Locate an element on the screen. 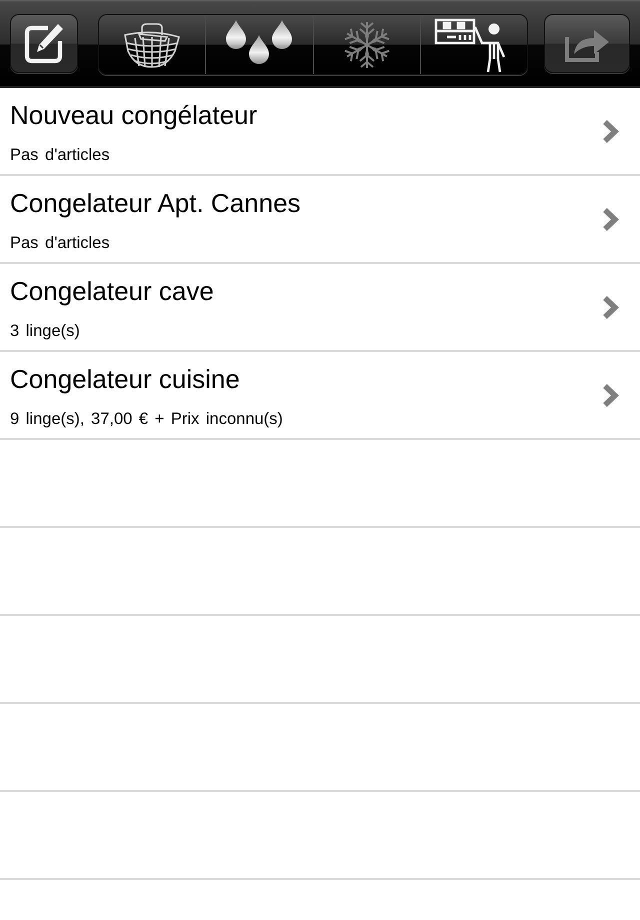 The image size is (640, 920). row-title: Congelateur cuisine is located at coordinates (125, 379).